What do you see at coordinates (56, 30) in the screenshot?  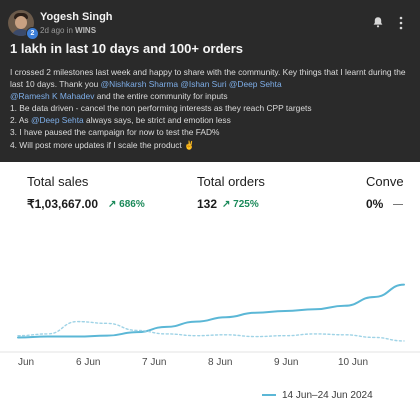 I see `post-time: 2d ago in` at bounding box center [56, 30].